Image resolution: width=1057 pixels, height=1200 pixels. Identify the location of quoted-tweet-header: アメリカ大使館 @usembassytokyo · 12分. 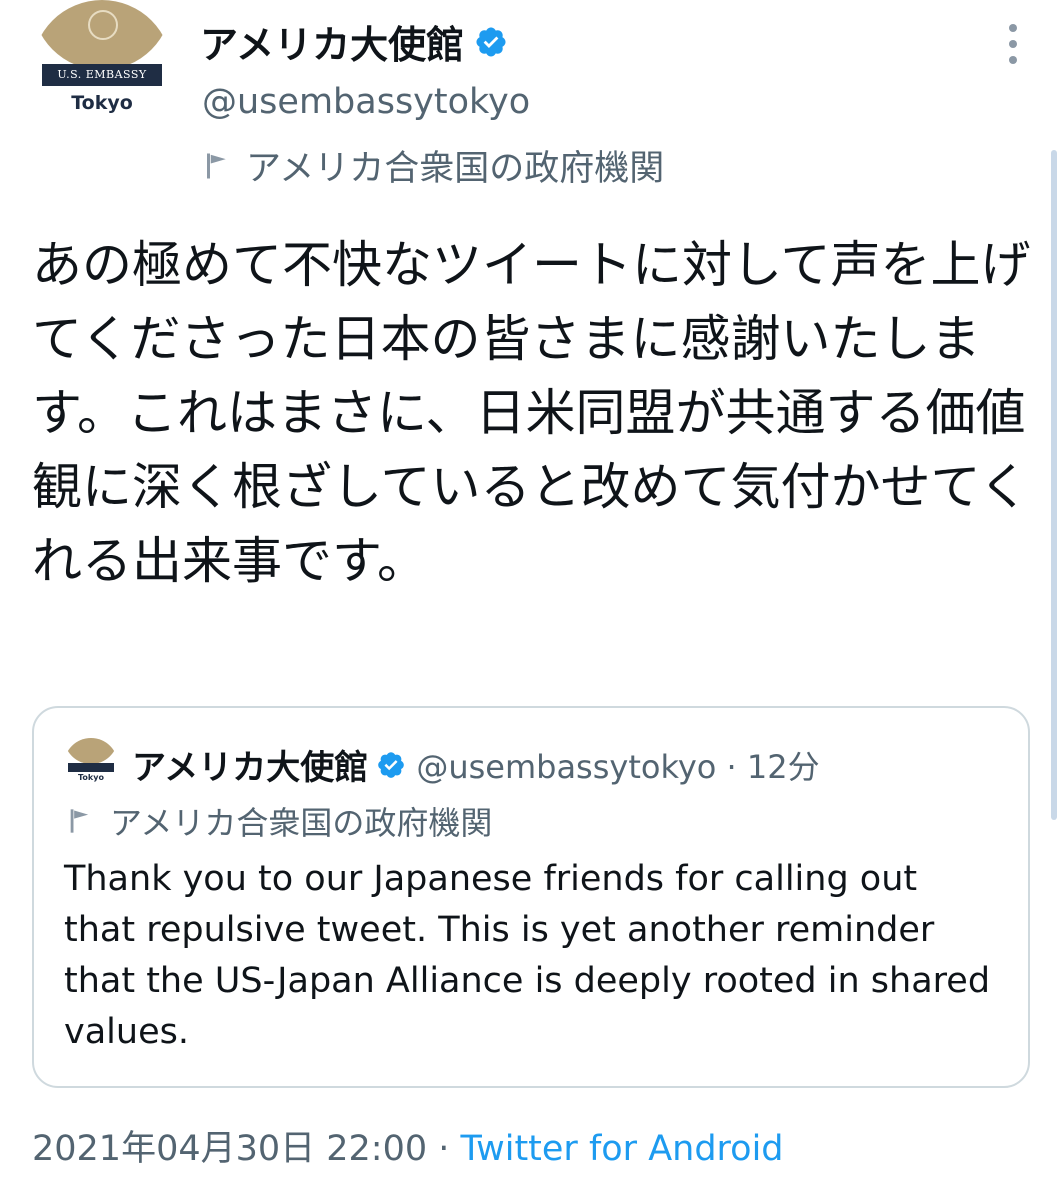
(476, 764).